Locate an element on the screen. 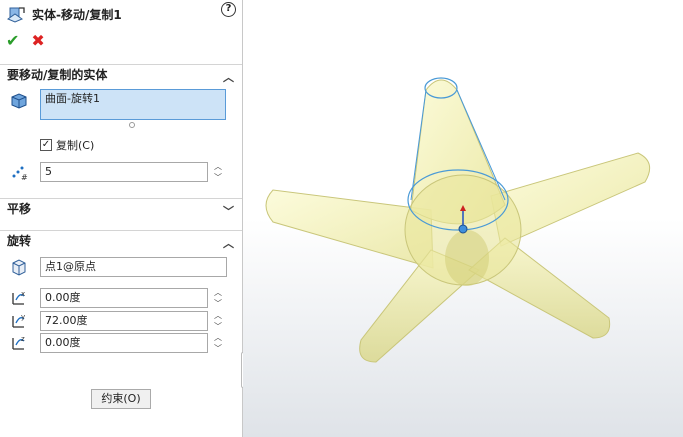 This screenshot has height=437, width=683. bodies-section-header: 要移动/复制的实体 ︿ is located at coordinates (121, 74).